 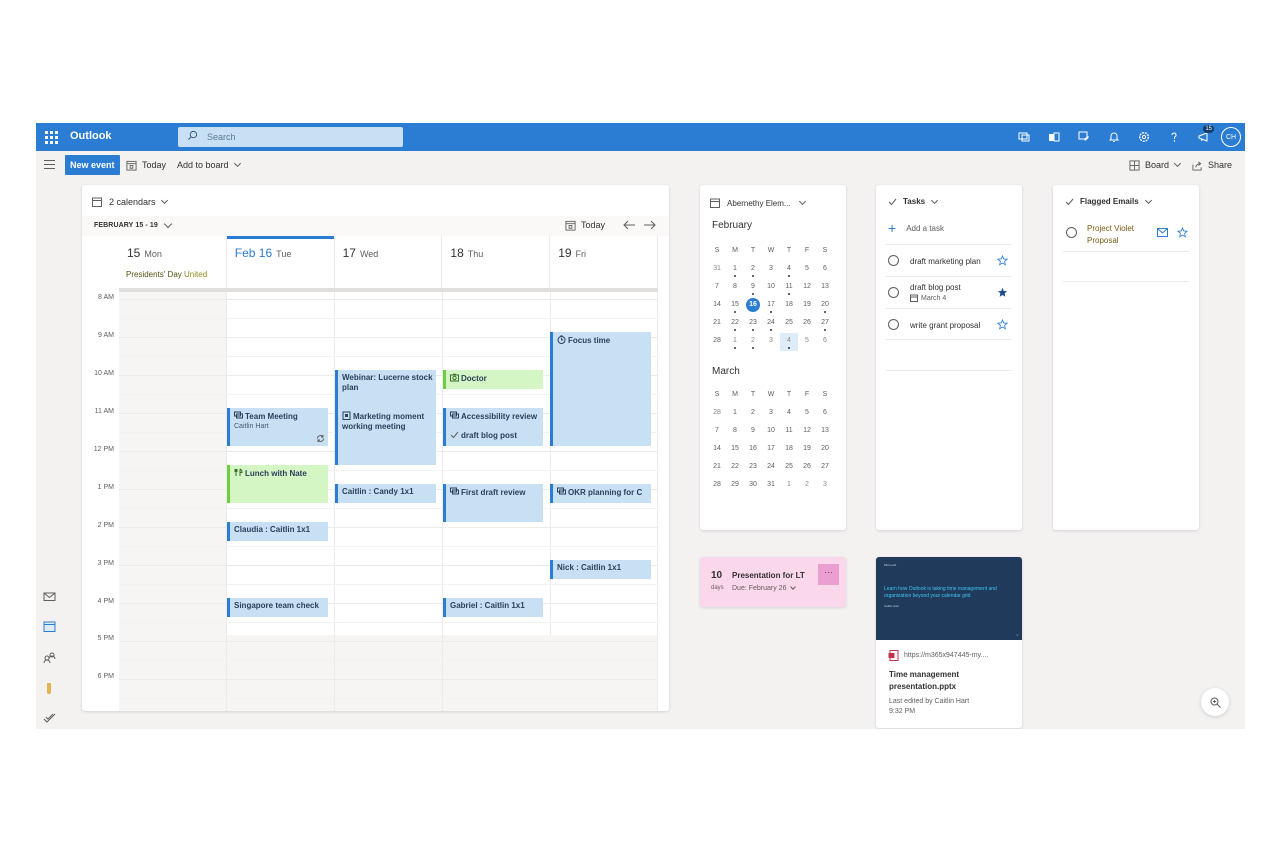 I want to click on event-marketing-moment: Marketing moment working meeting, so click(x=385, y=436).